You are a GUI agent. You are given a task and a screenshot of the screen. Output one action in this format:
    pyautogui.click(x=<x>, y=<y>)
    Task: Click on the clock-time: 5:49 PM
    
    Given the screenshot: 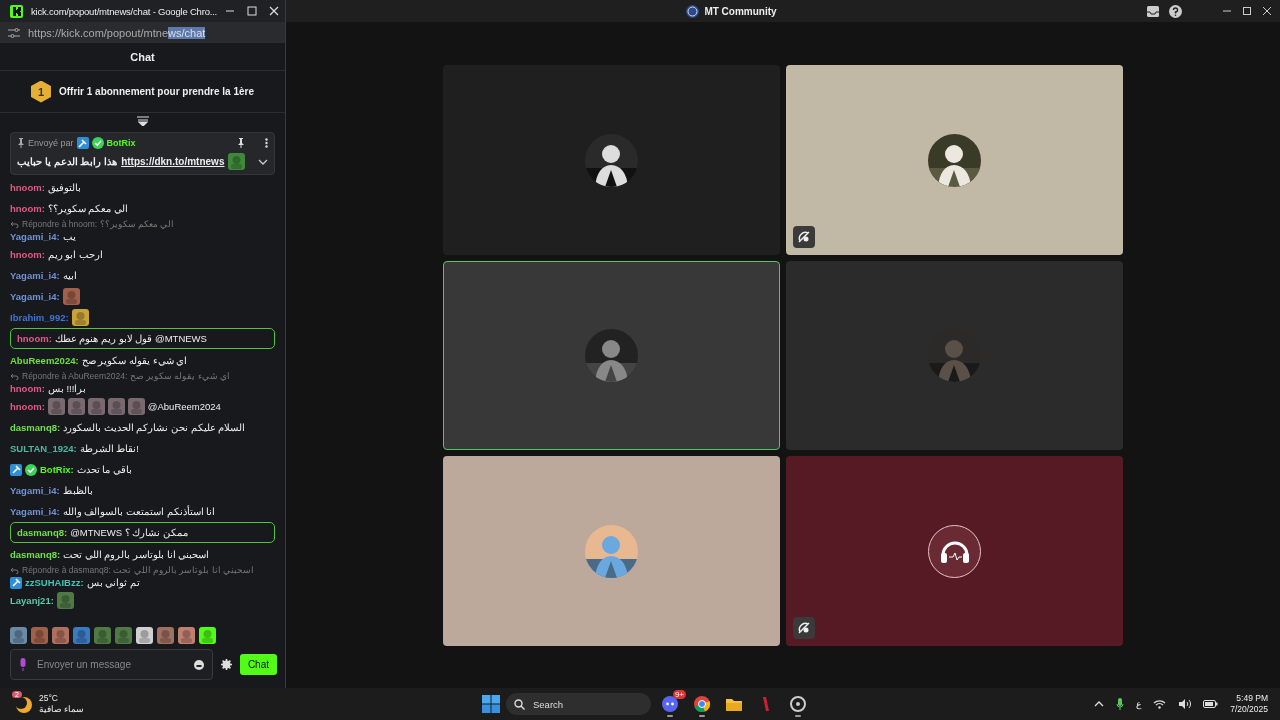 What is the action you would take?
    pyautogui.click(x=1252, y=698)
    